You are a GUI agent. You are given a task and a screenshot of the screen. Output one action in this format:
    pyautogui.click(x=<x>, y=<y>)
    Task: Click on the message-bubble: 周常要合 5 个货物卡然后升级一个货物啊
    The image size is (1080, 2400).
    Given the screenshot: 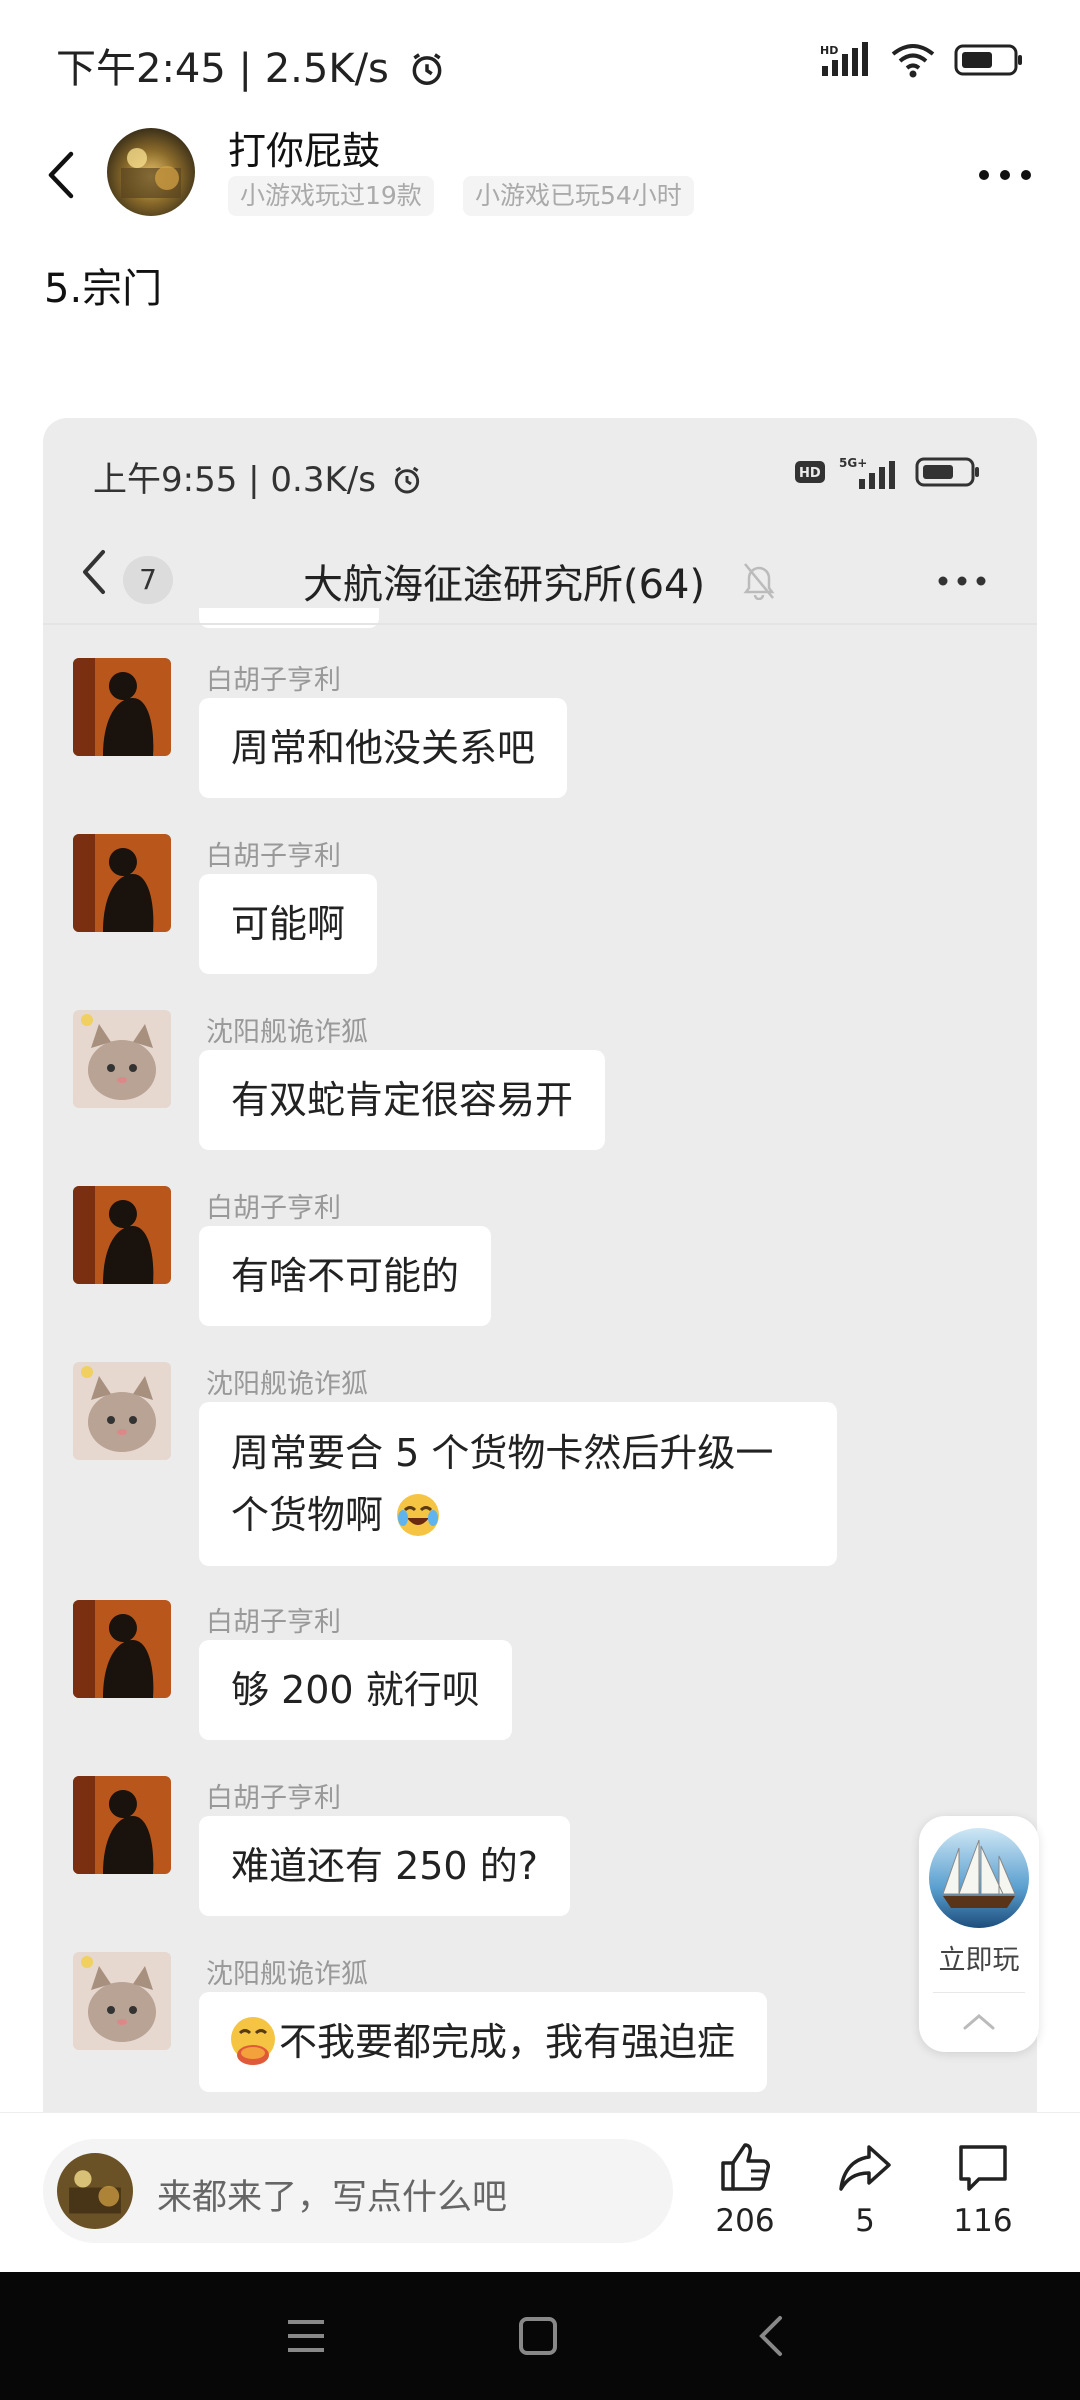 What is the action you would take?
    pyautogui.click(x=518, y=1484)
    